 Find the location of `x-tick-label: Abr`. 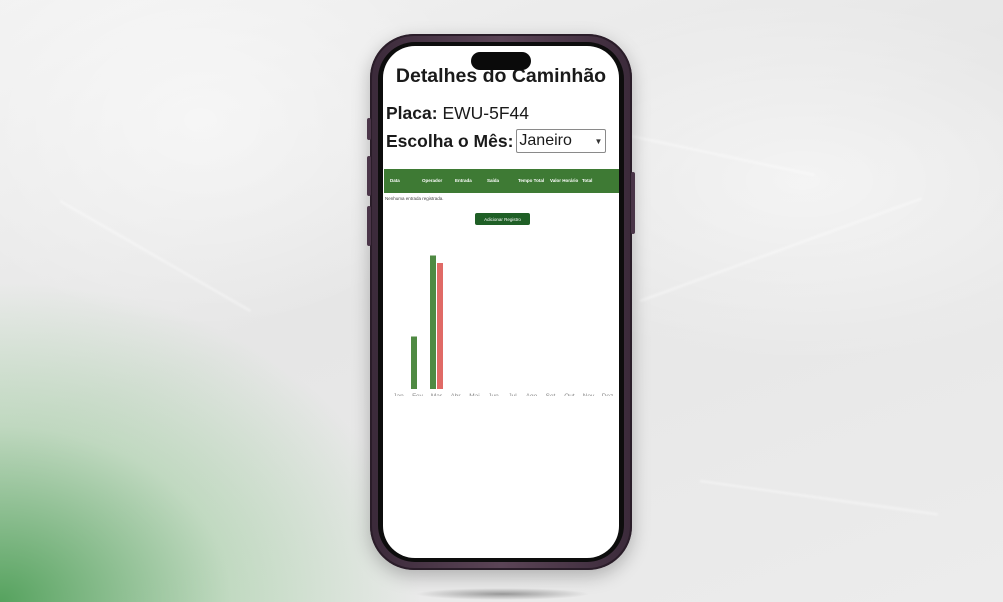

x-tick-label: Abr is located at coordinates (455, 394).